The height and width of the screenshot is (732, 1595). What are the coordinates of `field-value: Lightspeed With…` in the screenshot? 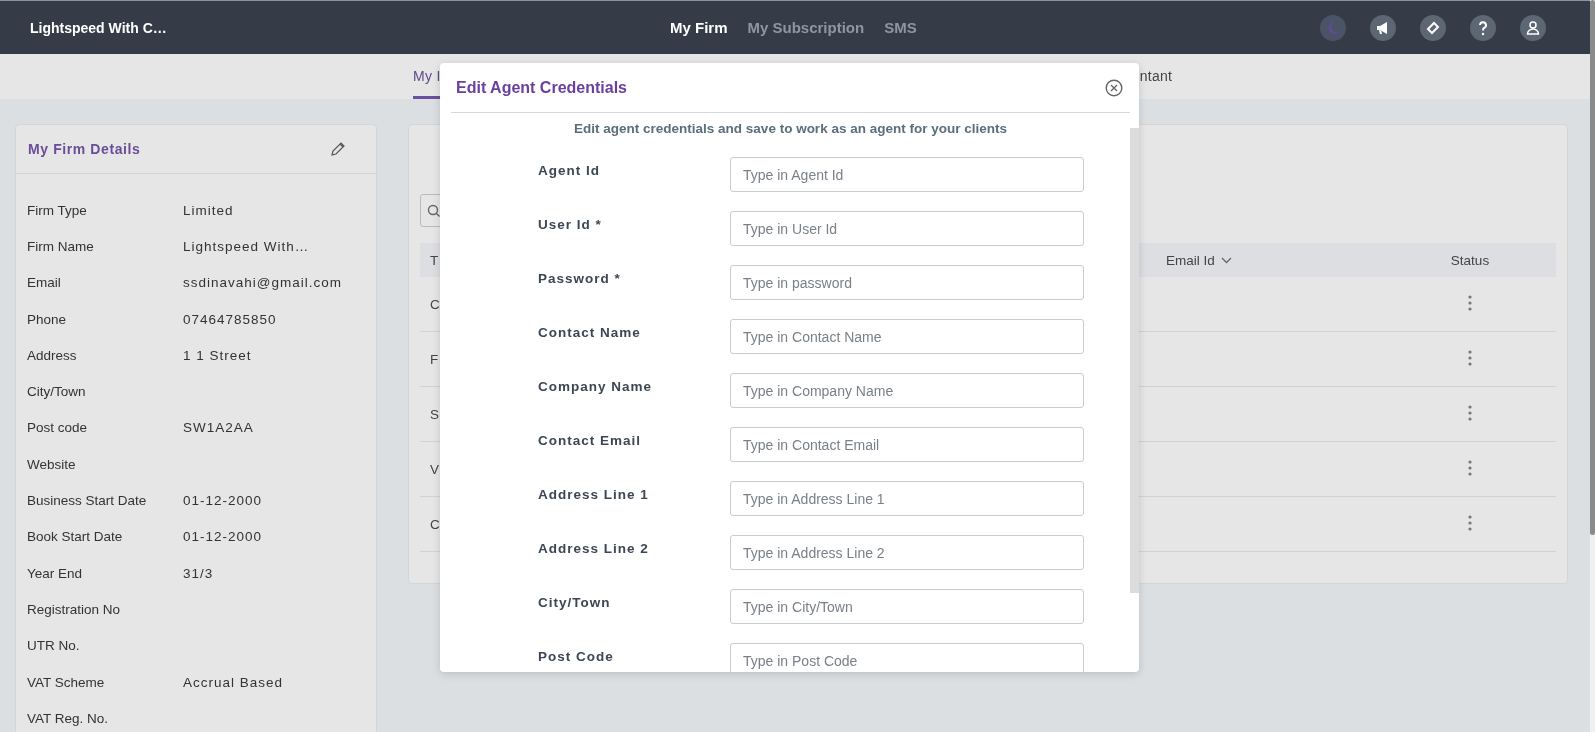 It's located at (246, 246).